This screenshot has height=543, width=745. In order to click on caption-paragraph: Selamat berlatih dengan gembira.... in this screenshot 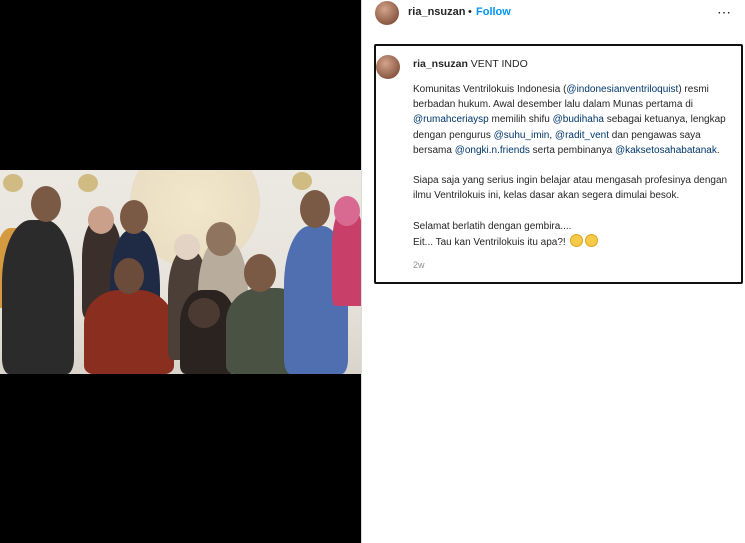, I will do `click(492, 226)`.